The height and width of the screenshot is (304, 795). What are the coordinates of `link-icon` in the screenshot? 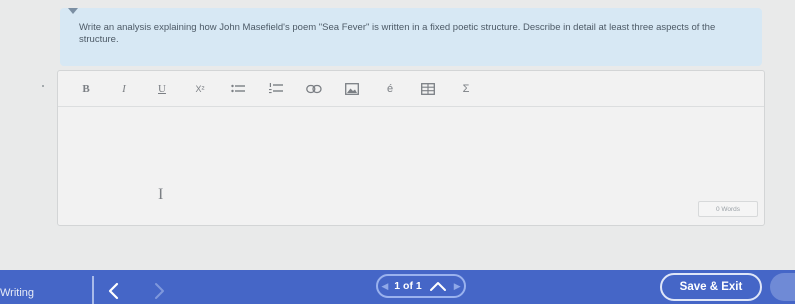 It's located at (314, 89).